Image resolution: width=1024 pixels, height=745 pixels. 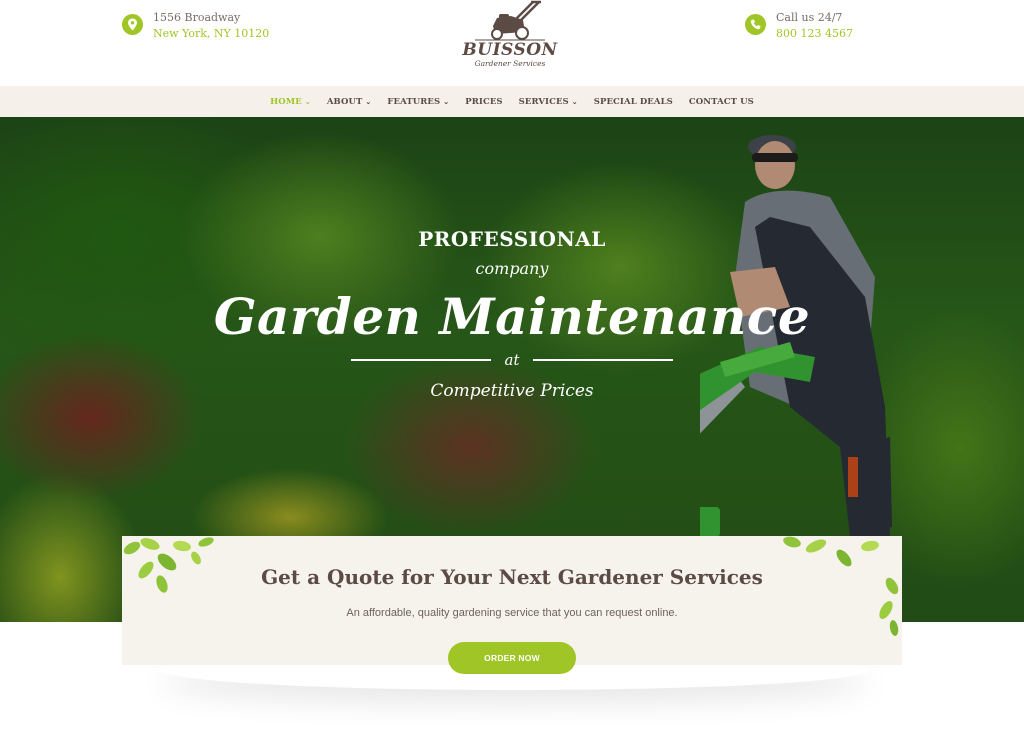 What do you see at coordinates (197, 17) in the screenshot?
I see `address-line-1: 1556 Broadway` at bounding box center [197, 17].